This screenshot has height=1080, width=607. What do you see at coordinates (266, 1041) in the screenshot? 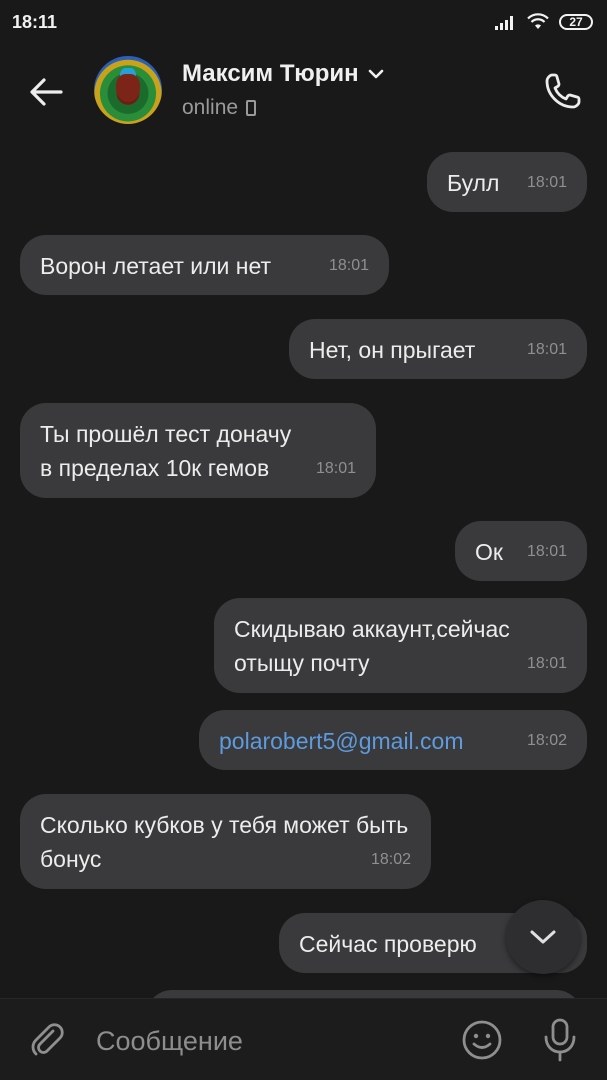
I see `message-input` at bounding box center [266, 1041].